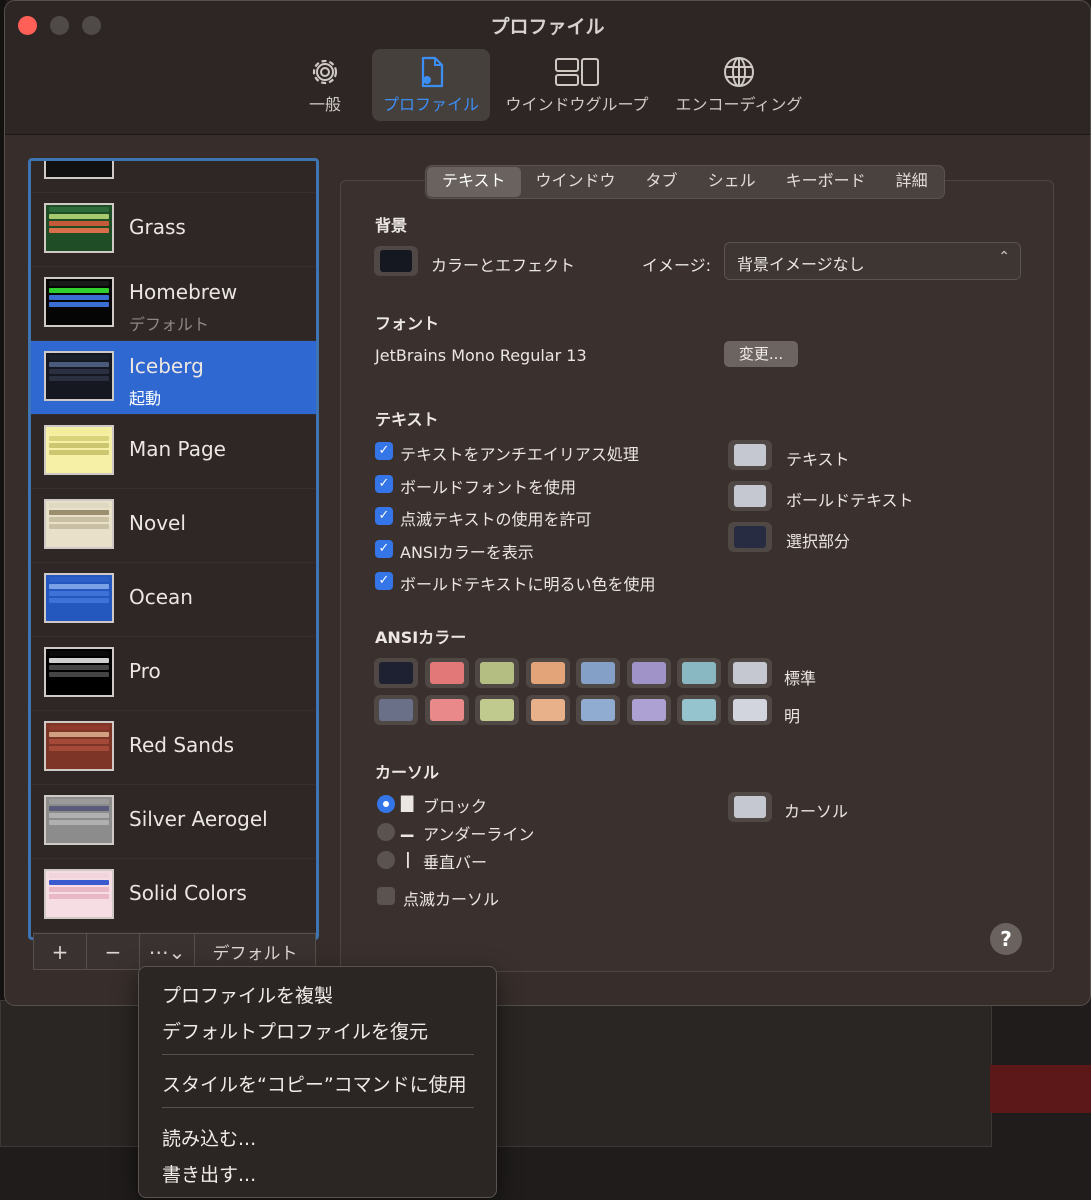 Image resolution: width=1091 pixels, height=1200 pixels. What do you see at coordinates (173, 600) in the screenshot?
I see `profile-item-ocean: Ocean` at bounding box center [173, 600].